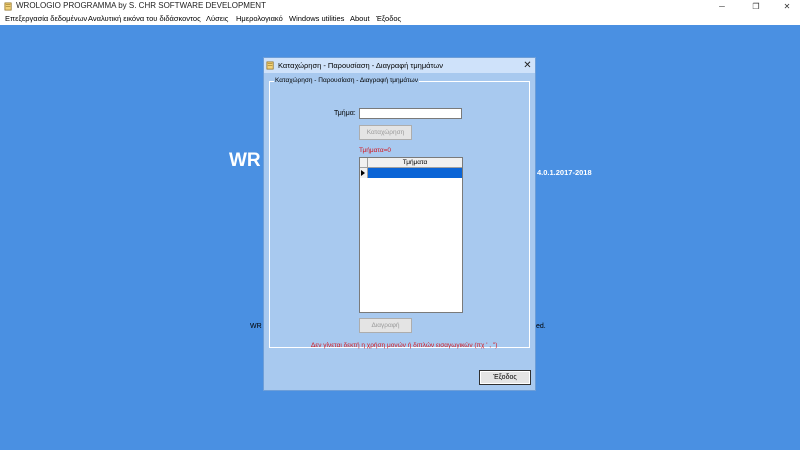 The width and height of the screenshot is (800, 450). I want to click on grid-selected-cell, so click(415, 173).